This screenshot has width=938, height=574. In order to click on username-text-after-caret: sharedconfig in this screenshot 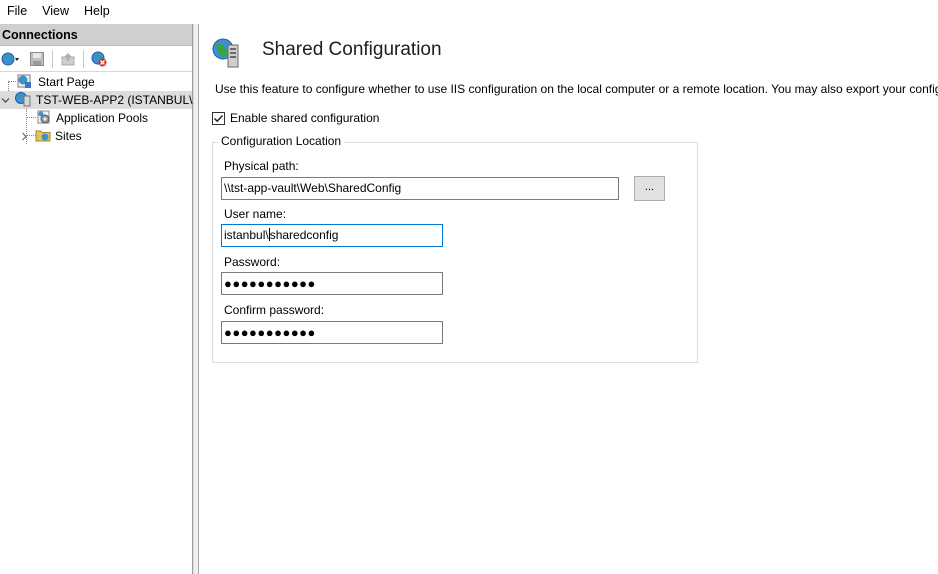, I will do `click(304, 235)`.